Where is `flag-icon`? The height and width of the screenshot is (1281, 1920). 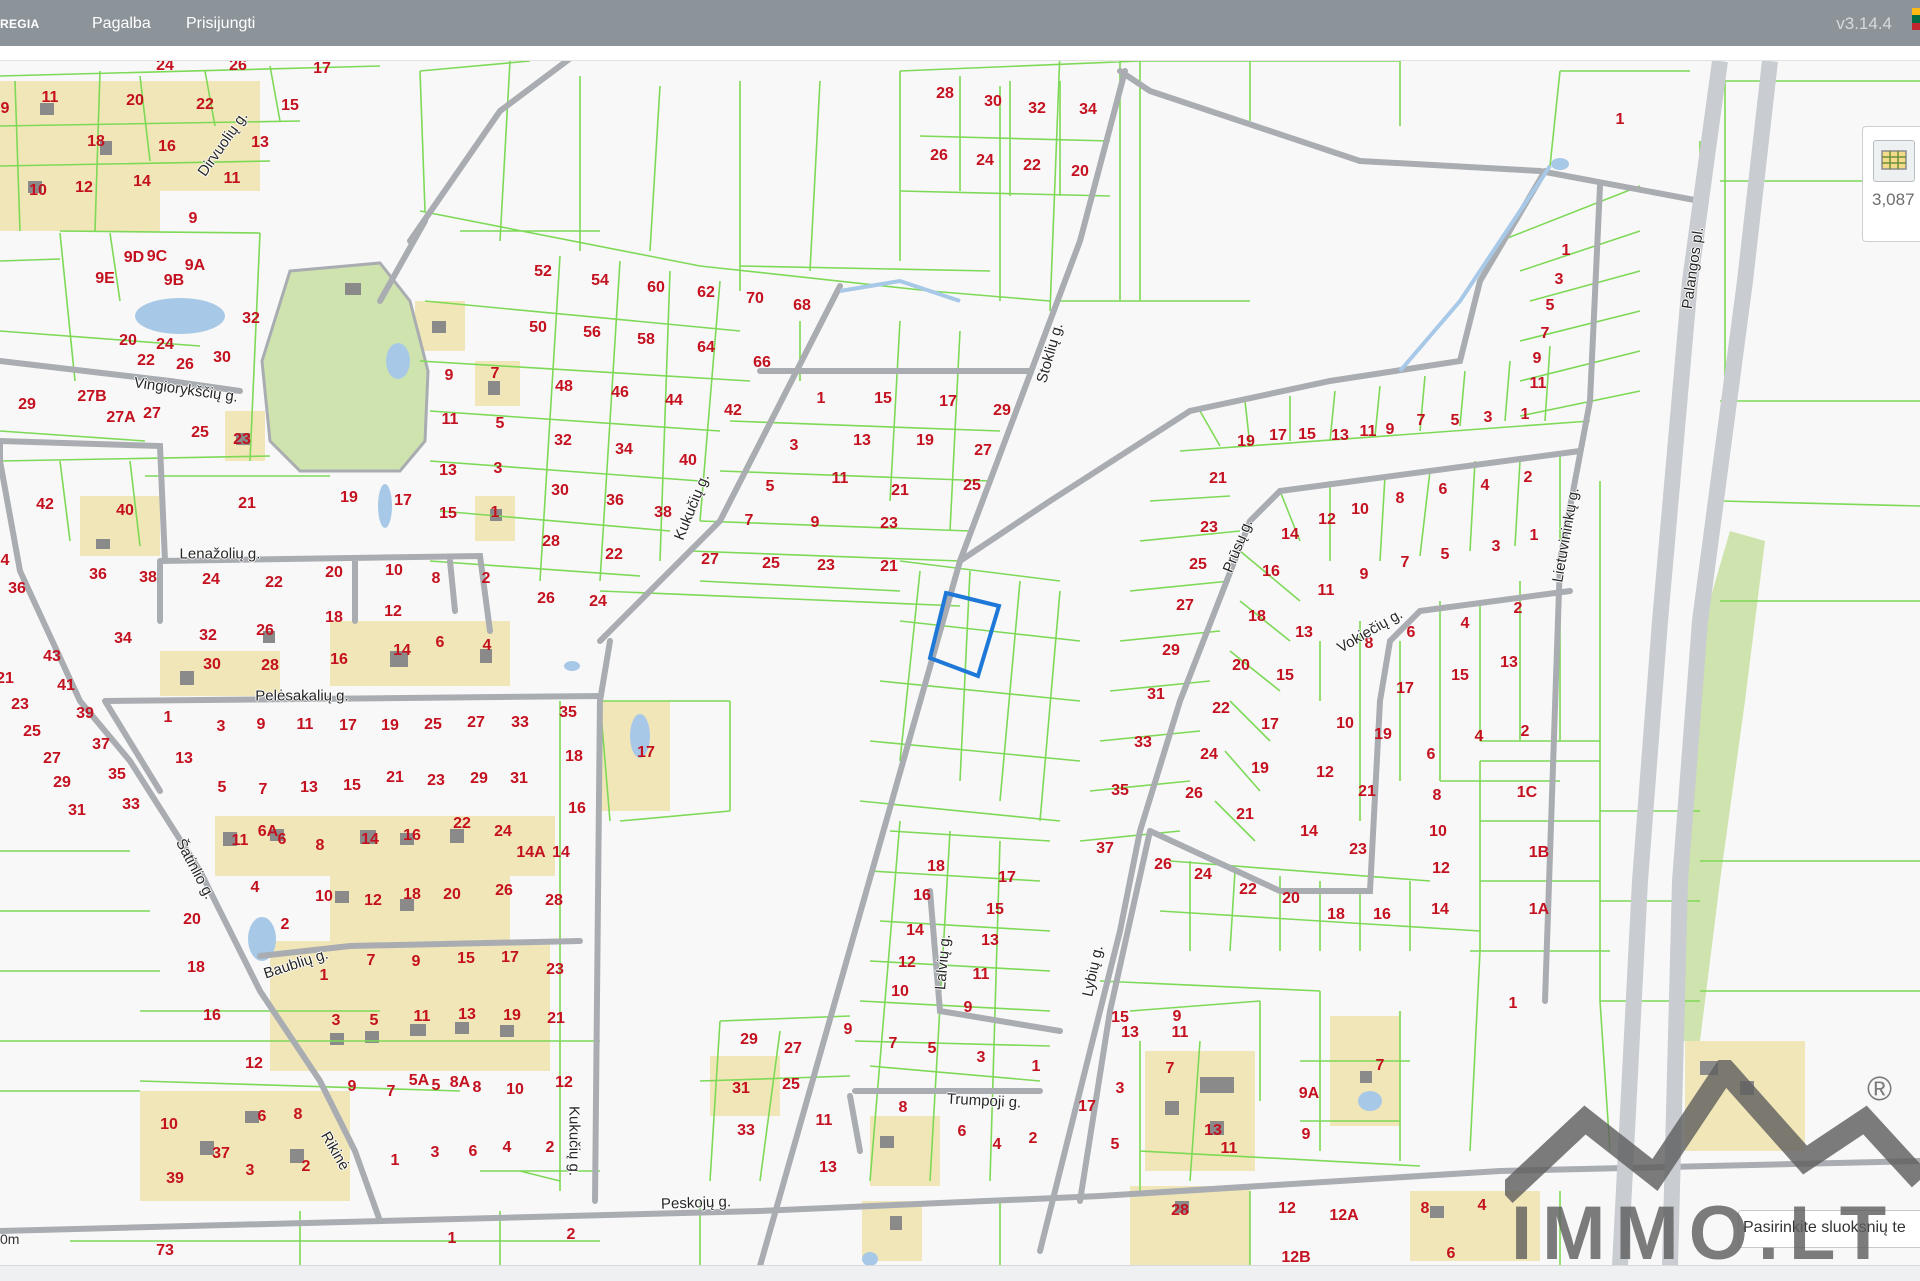
flag-icon is located at coordinates (1916, 19).